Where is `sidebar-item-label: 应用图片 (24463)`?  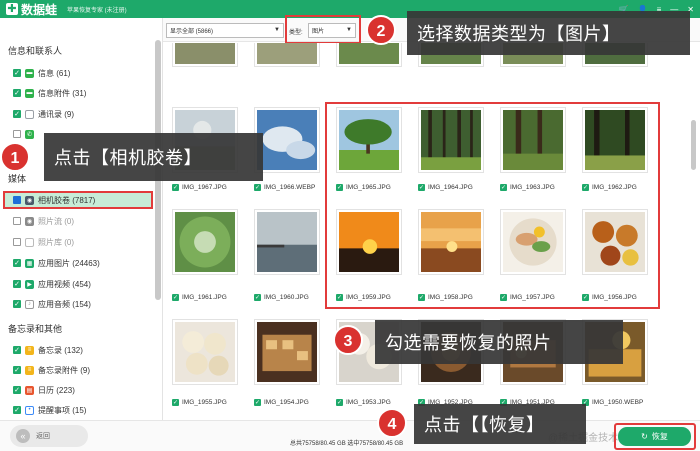 sidebar-item-label: 应用图片 (24463) is located at coordinates (69, 263).